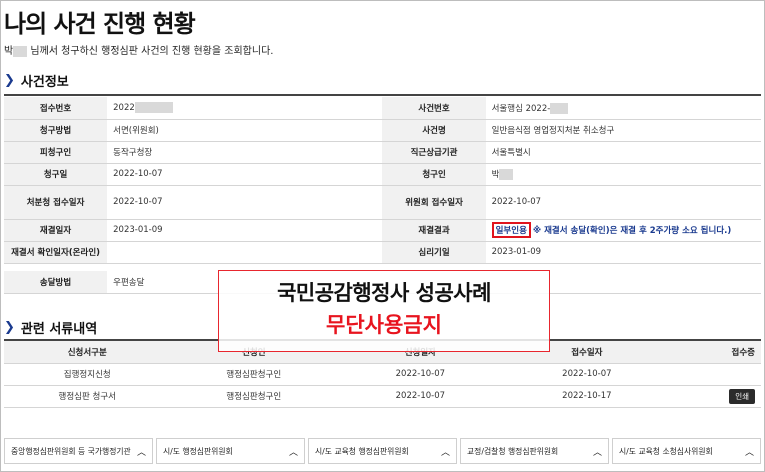 This screenshot has height=472, width=765. I want to click on label-superior-agency: 직근상급기관, so click(434, 152).